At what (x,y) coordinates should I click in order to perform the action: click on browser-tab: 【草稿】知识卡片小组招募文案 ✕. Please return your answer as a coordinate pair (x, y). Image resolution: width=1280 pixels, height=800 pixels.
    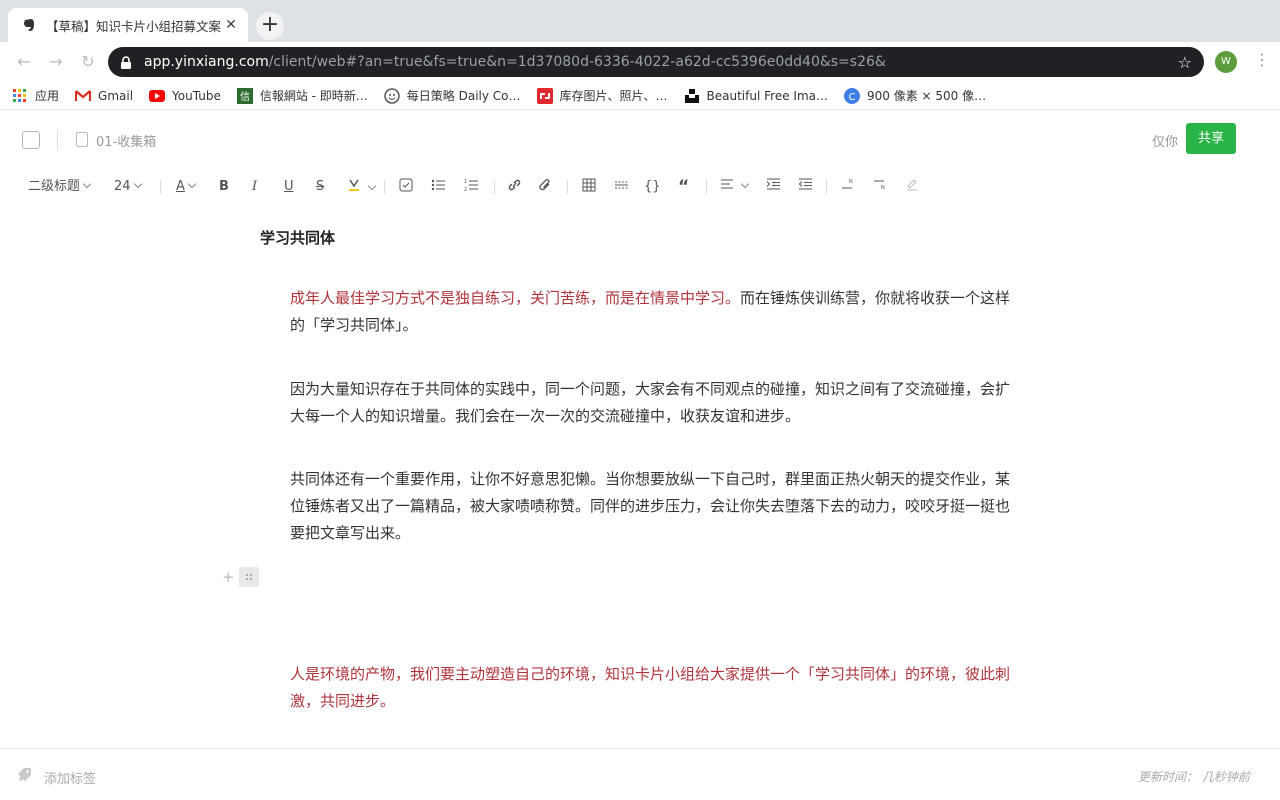
    Looking at the image, I should click on (128, 25).